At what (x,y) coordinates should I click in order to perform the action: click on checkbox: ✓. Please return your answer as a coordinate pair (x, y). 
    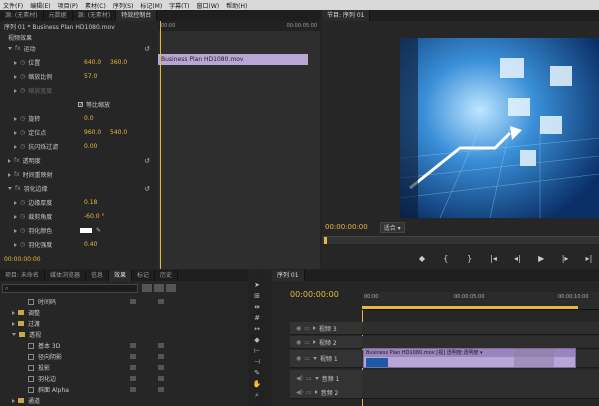
    Looking at the image, I should click on (80, 105).